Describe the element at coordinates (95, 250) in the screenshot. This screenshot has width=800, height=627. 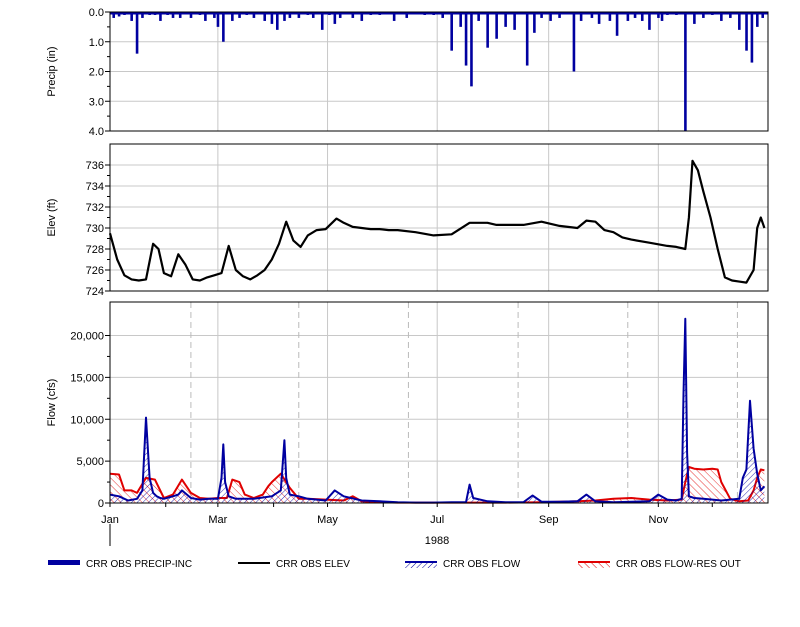
I see `y-tick-label: 728` at that location.